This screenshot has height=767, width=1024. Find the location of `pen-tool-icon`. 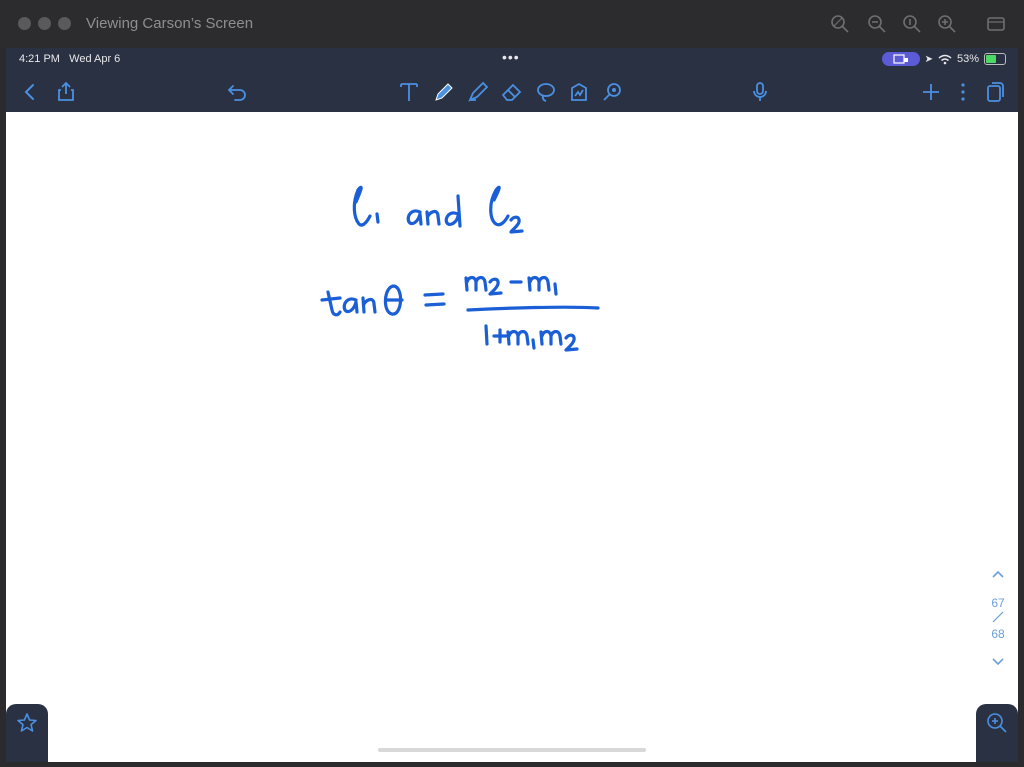

pen-tool-icon is located at coordinates (444, 92).